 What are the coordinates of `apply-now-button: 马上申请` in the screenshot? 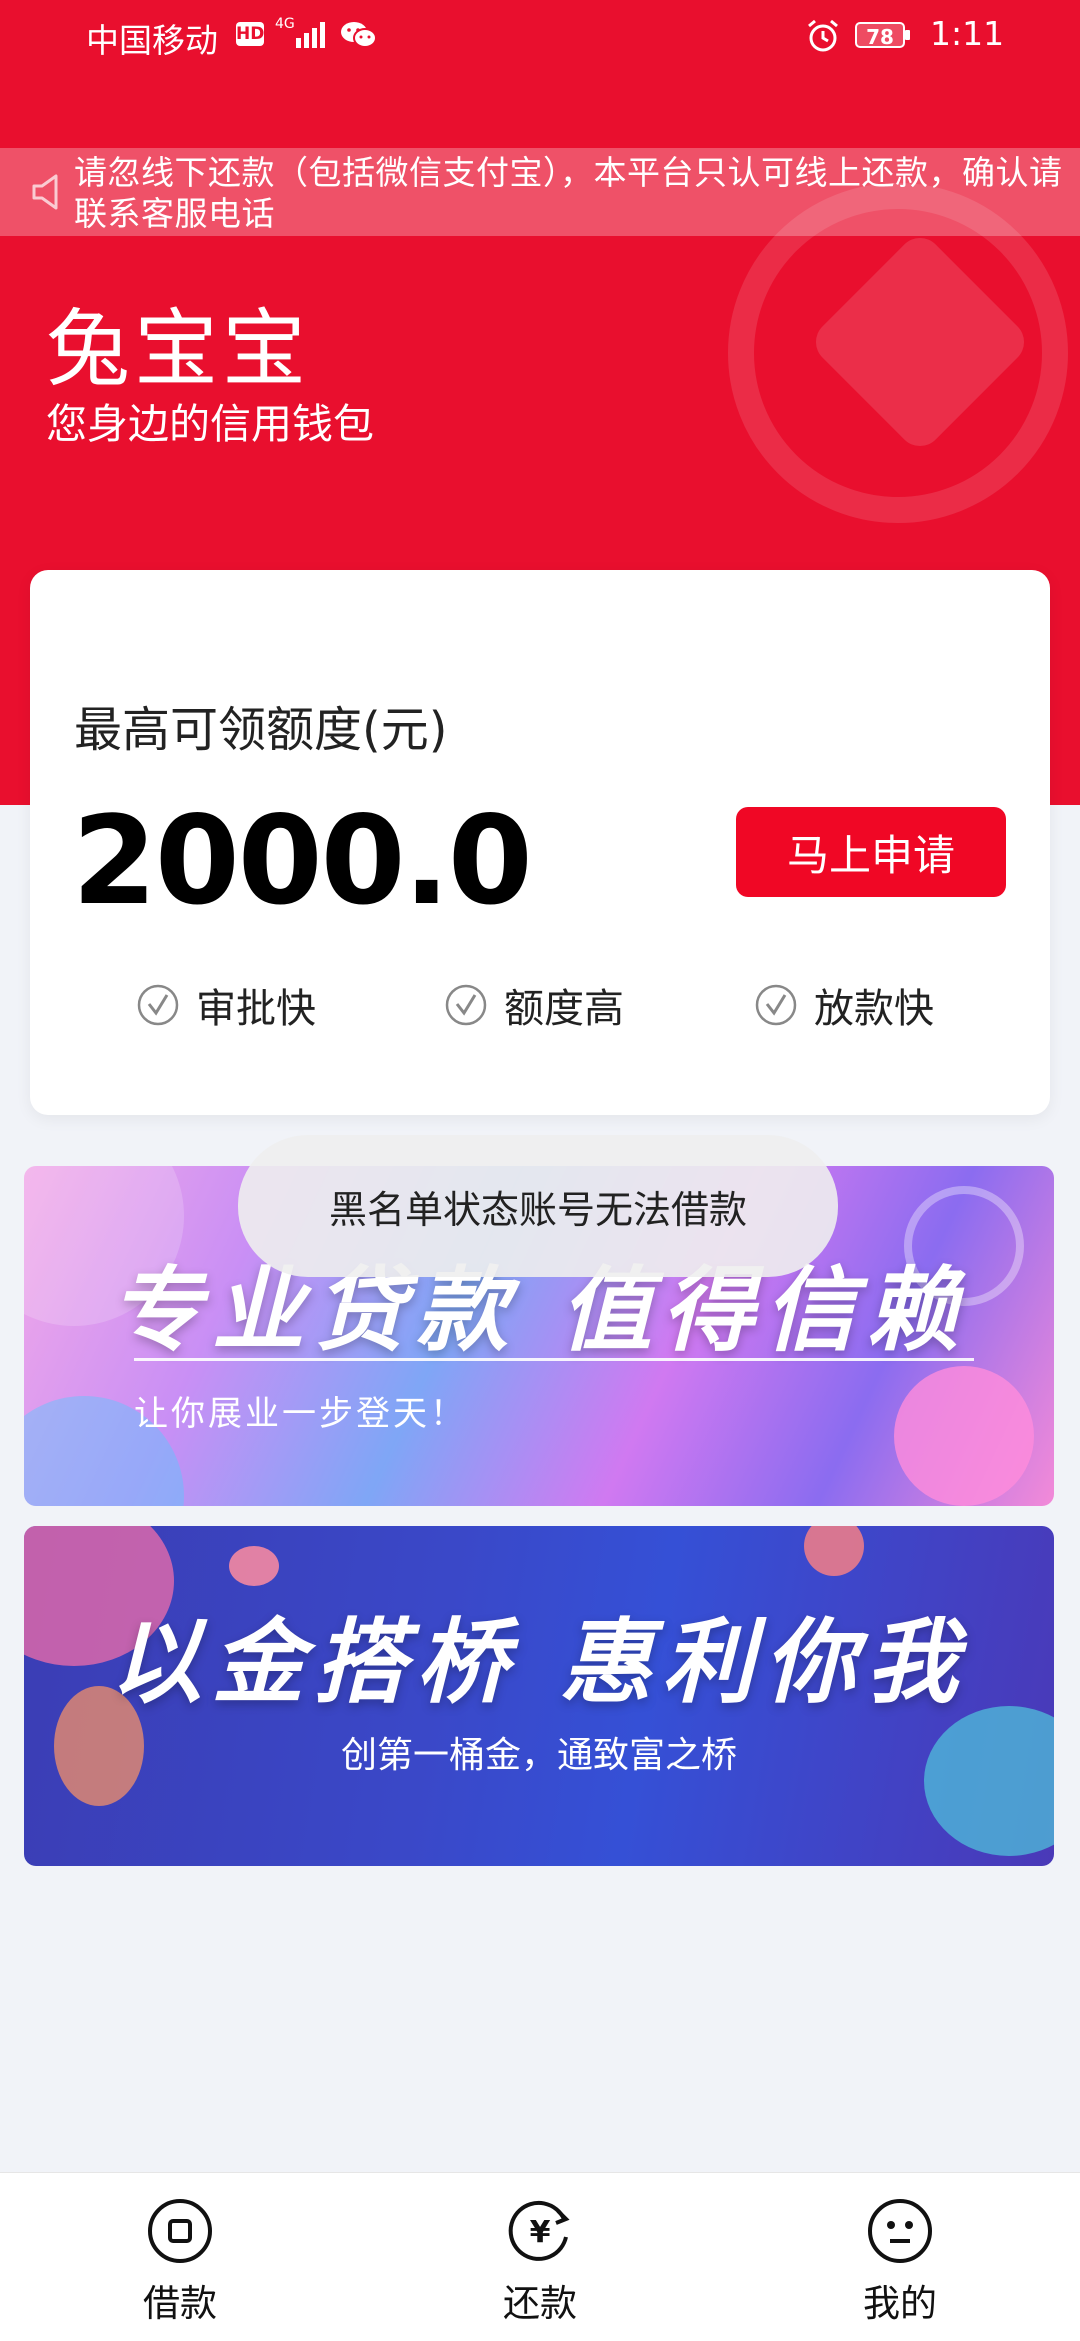 It's located at (871, 852).